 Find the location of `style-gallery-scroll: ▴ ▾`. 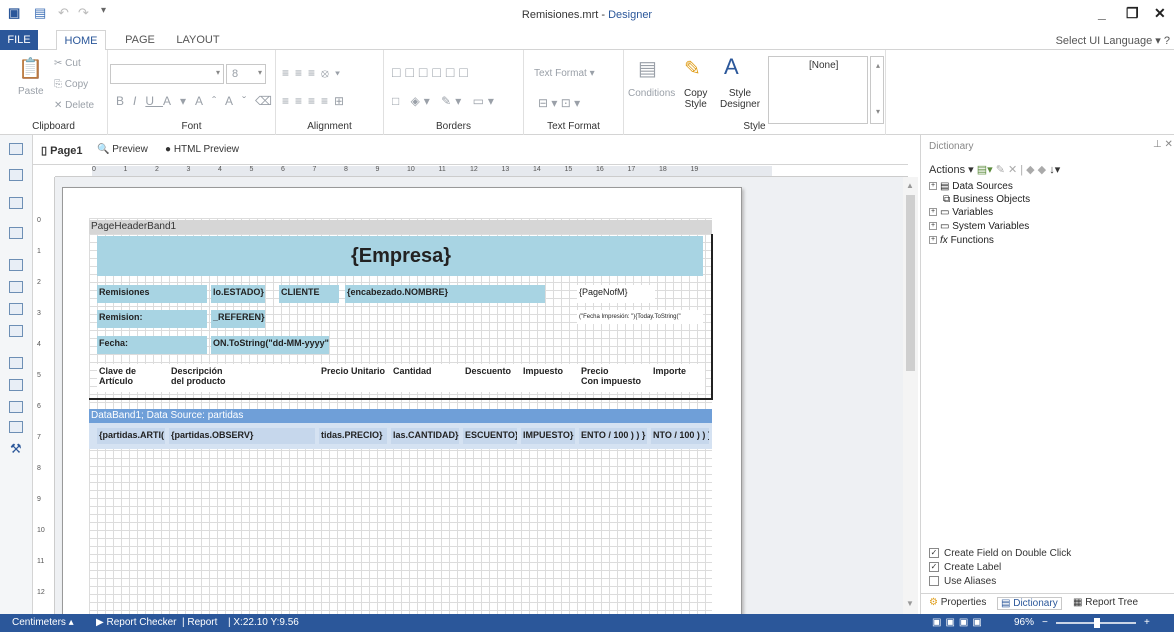

style-gallery-scroll: ▴ ▾ is located at coordinates (877, 90).